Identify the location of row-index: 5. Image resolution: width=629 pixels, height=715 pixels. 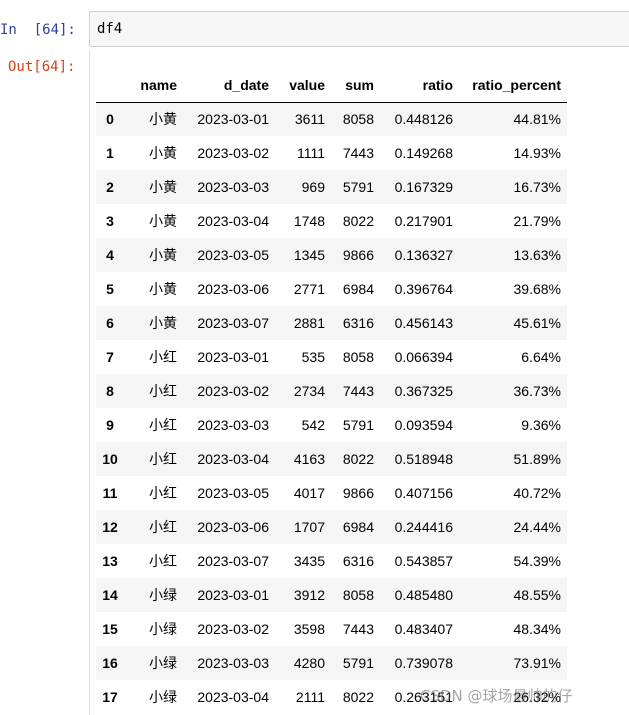
(110, 289).